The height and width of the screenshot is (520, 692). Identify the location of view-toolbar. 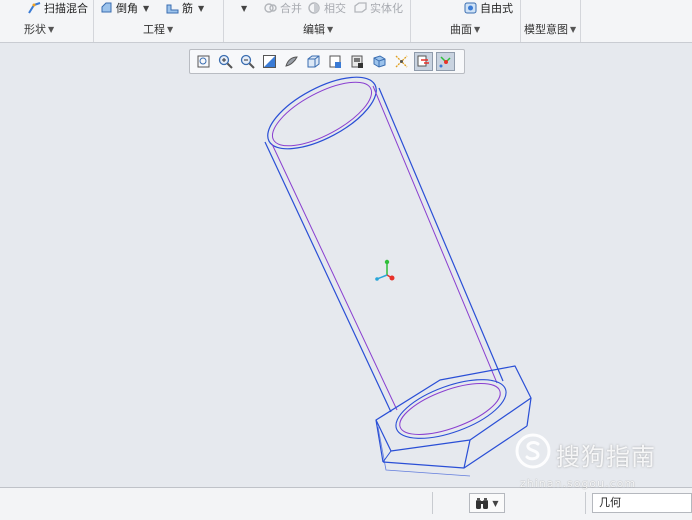
(327, 61).